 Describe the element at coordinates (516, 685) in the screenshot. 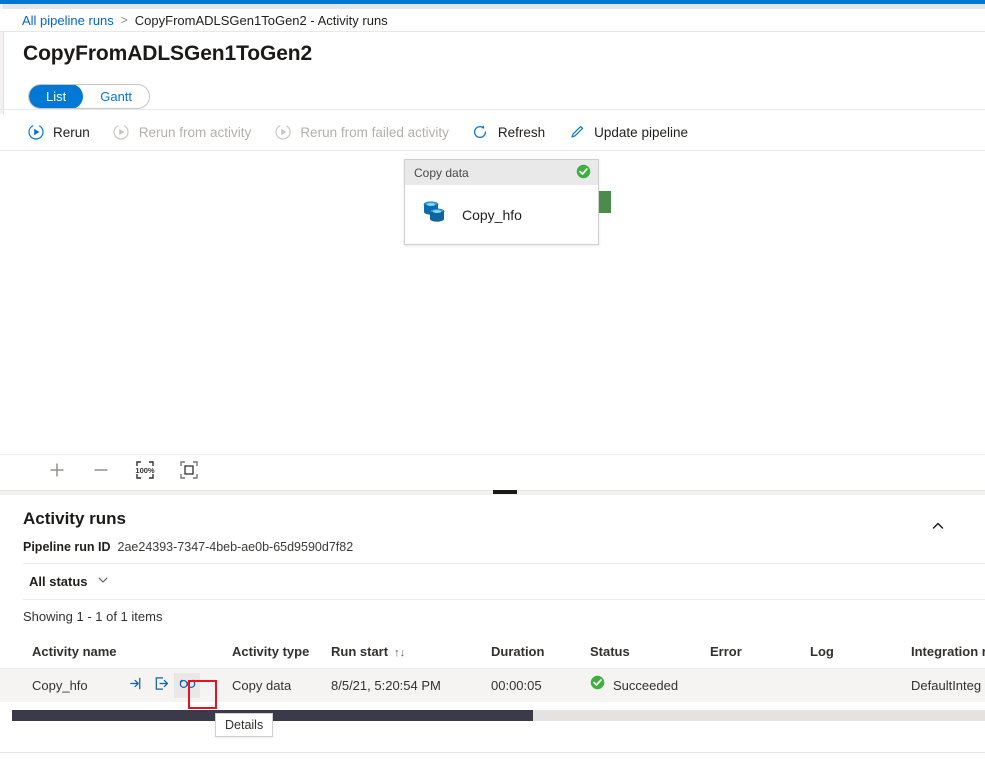

I see `cell-duration: 00:00:05` at that location.